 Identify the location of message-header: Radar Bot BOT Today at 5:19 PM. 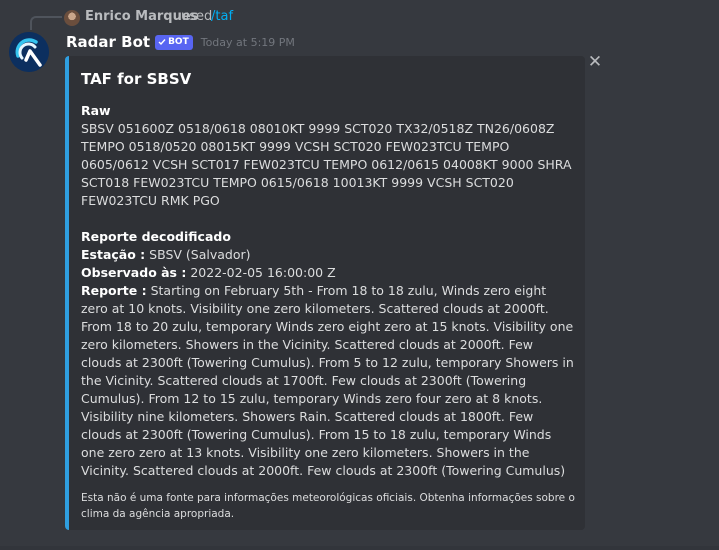
(180, 42).